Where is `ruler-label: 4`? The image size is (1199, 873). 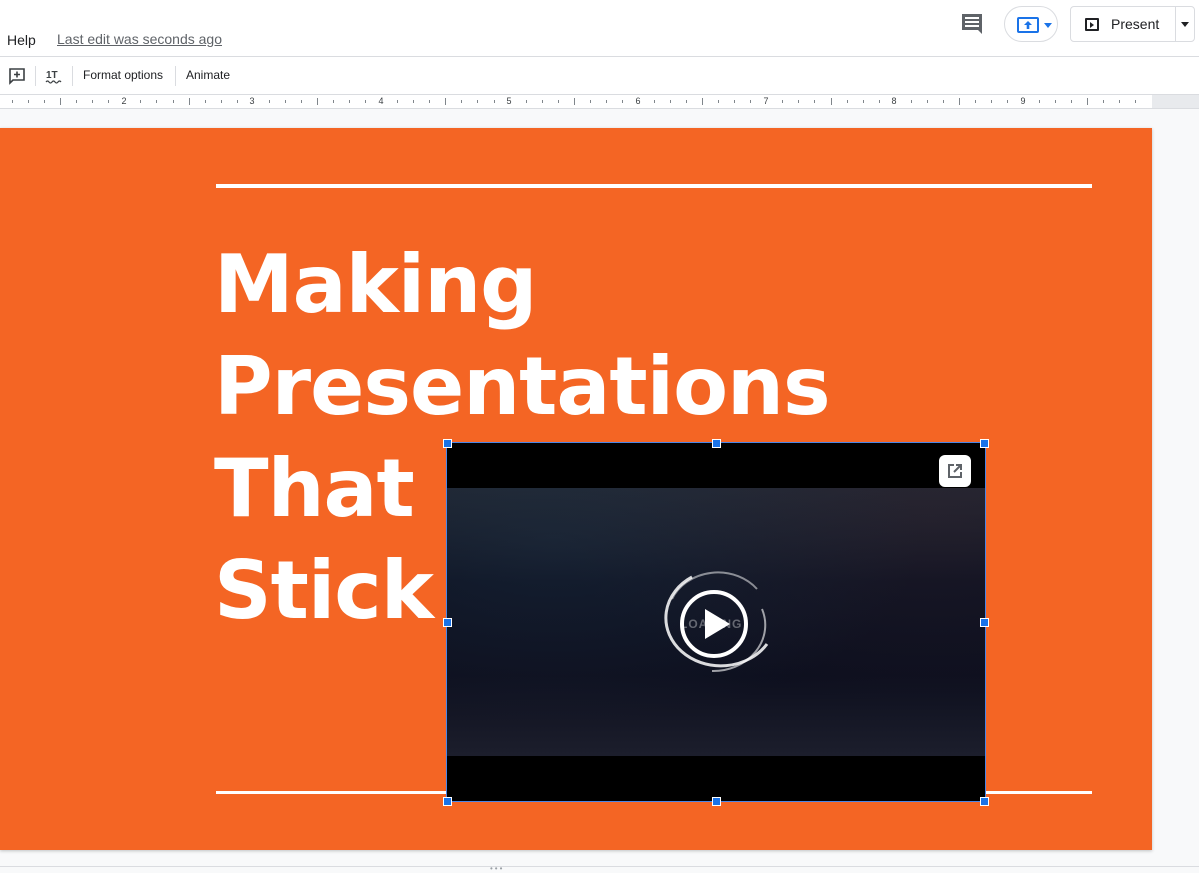 ruler-label: 4 is located at coordinates (381, 101).